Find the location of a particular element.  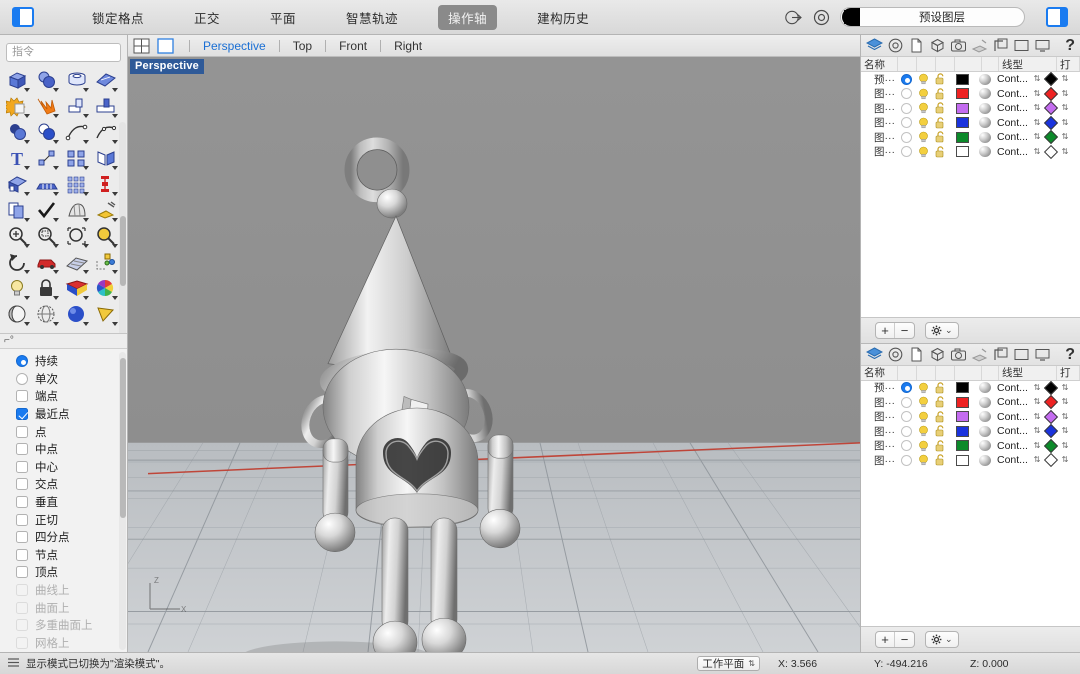

four-view-layout-icon is located at coordinates (142, 46).